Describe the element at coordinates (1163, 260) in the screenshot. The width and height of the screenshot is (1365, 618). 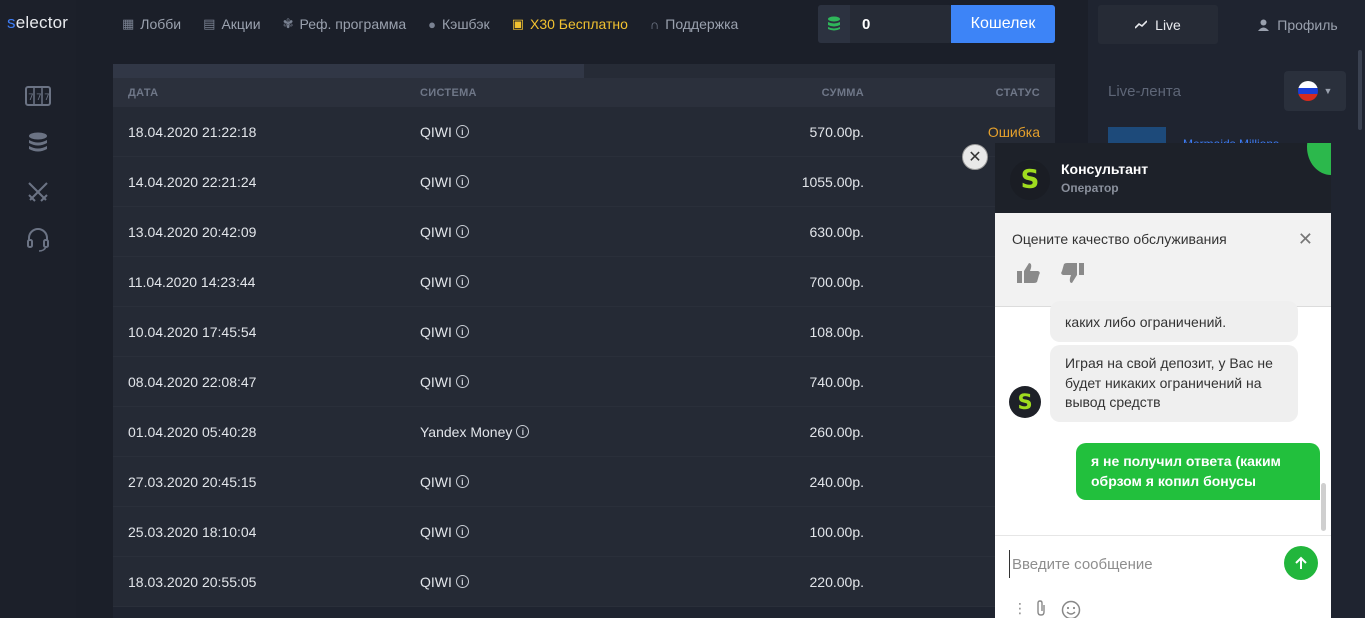
I see `rating-panel: Оцените качество обслуживания ✕` at that location.